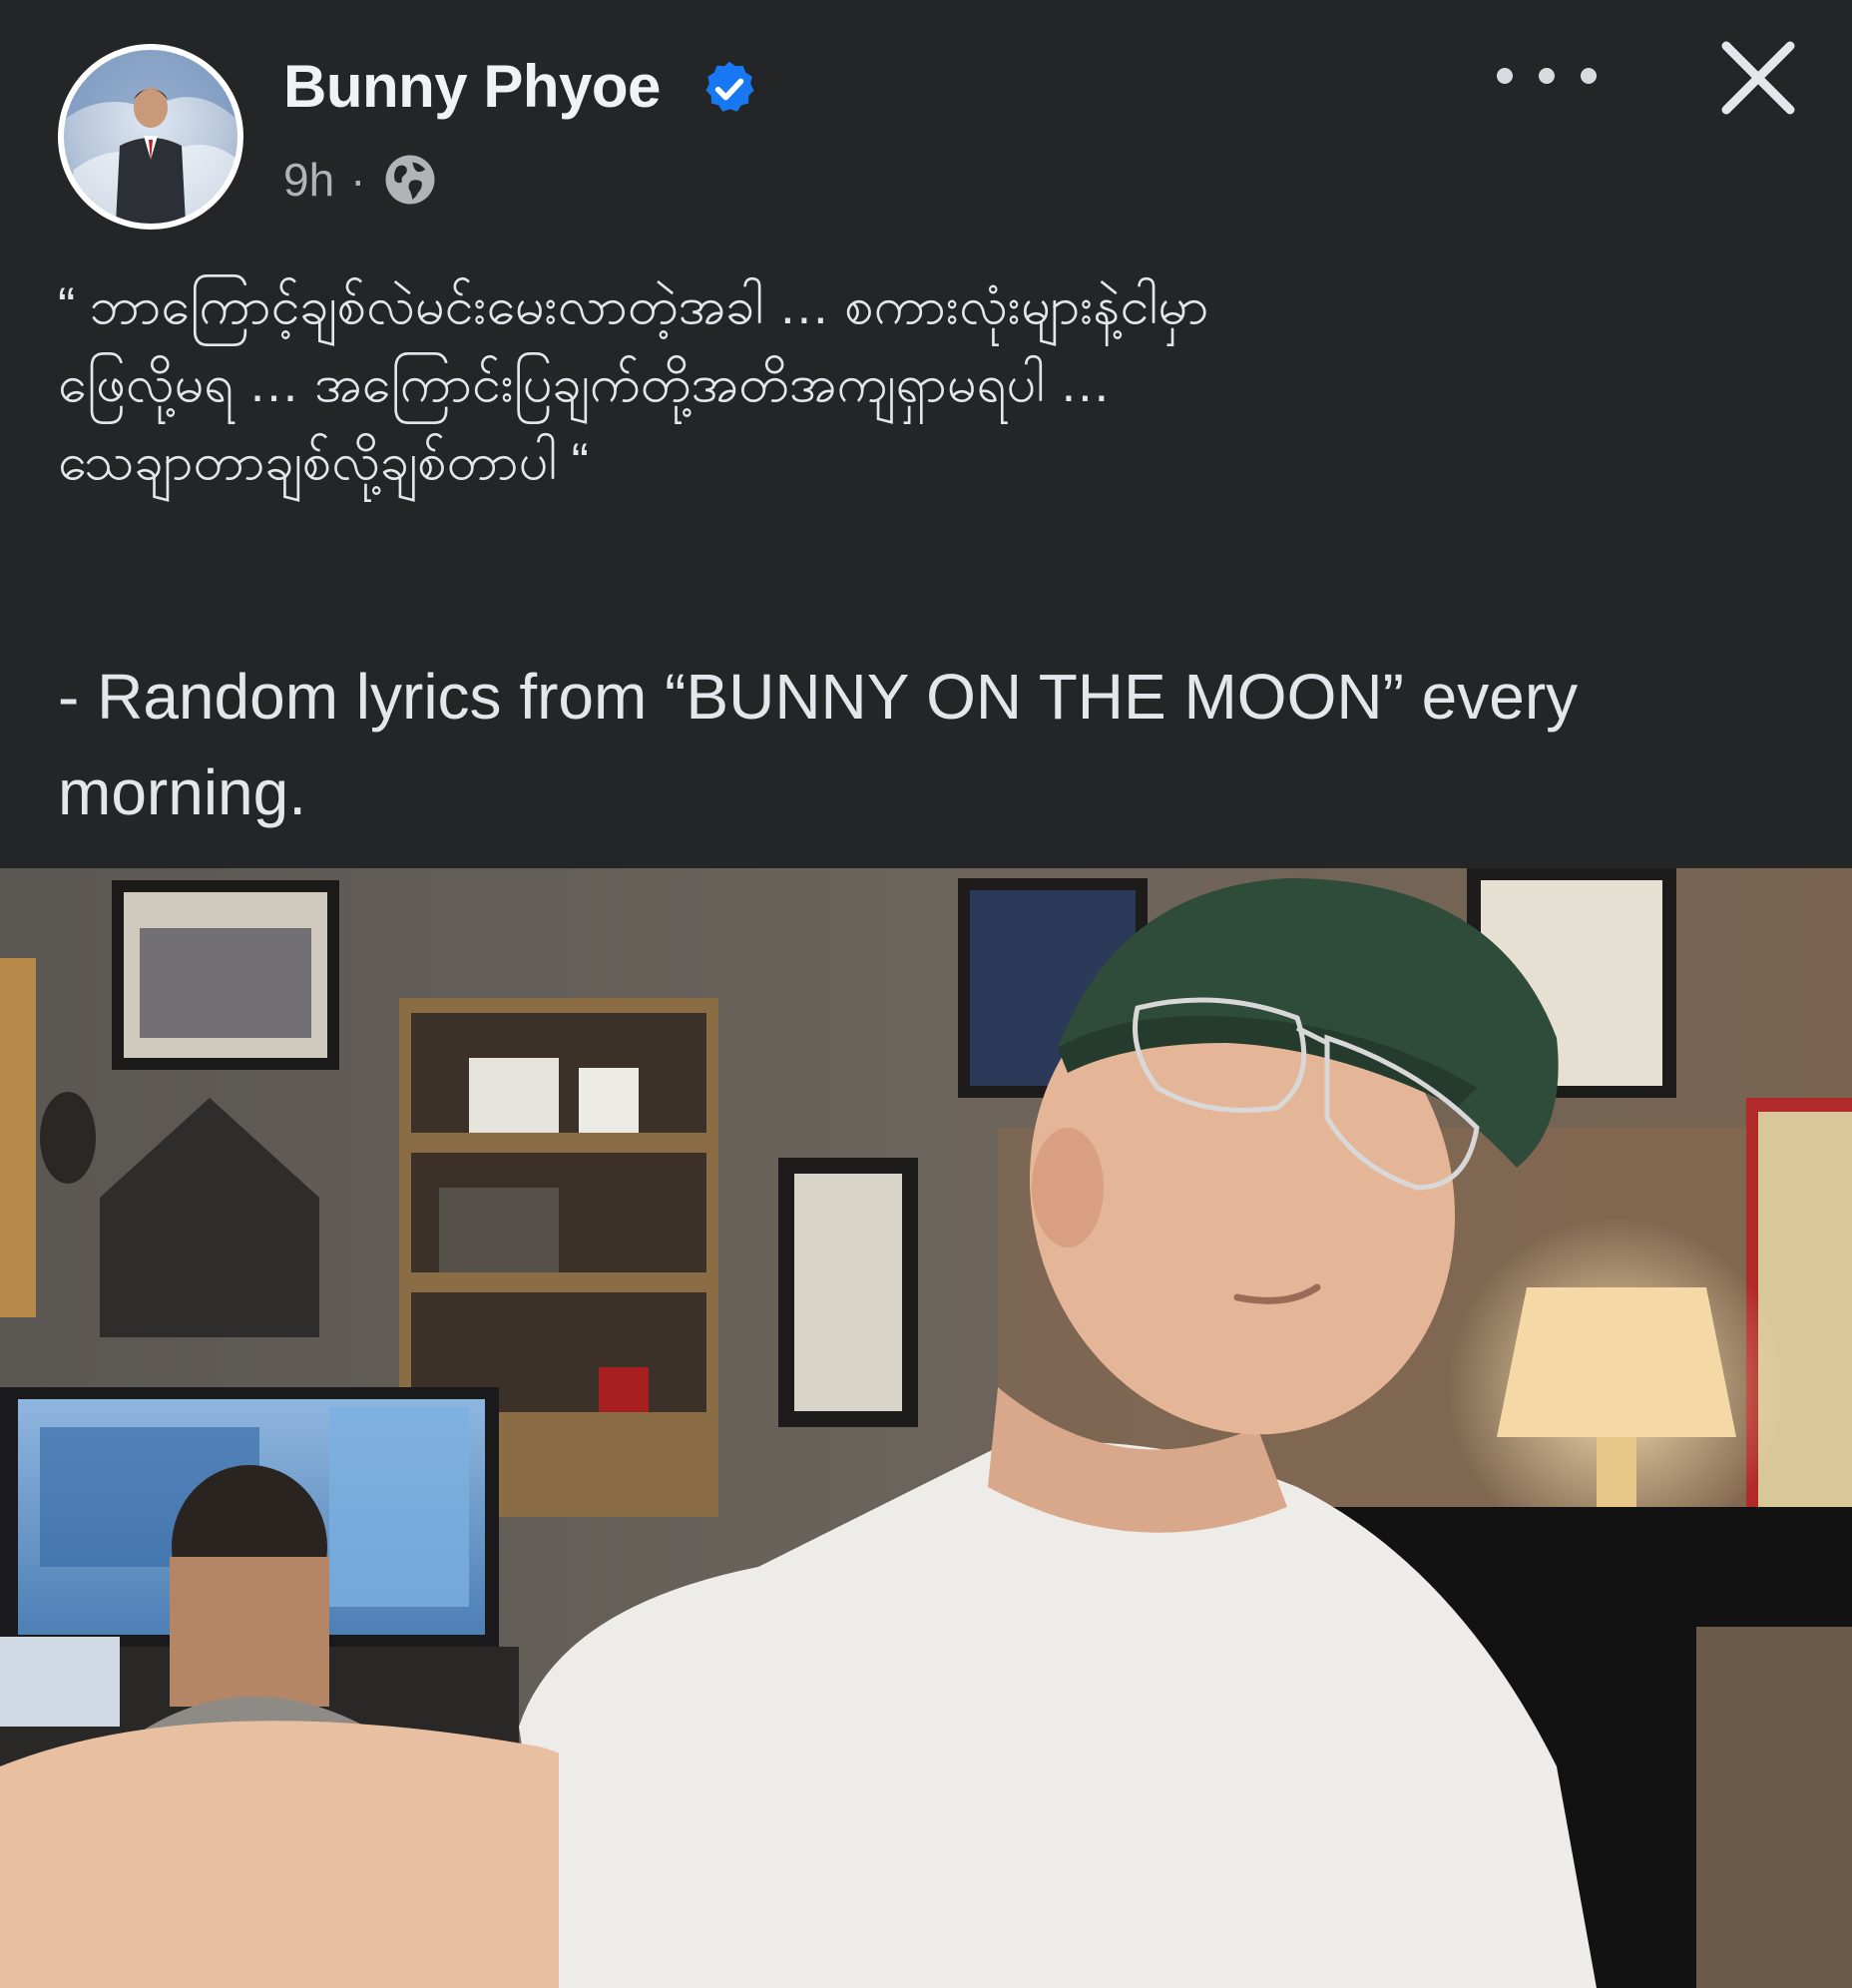  I want to click on more-options-icon, so click(1547, 76).